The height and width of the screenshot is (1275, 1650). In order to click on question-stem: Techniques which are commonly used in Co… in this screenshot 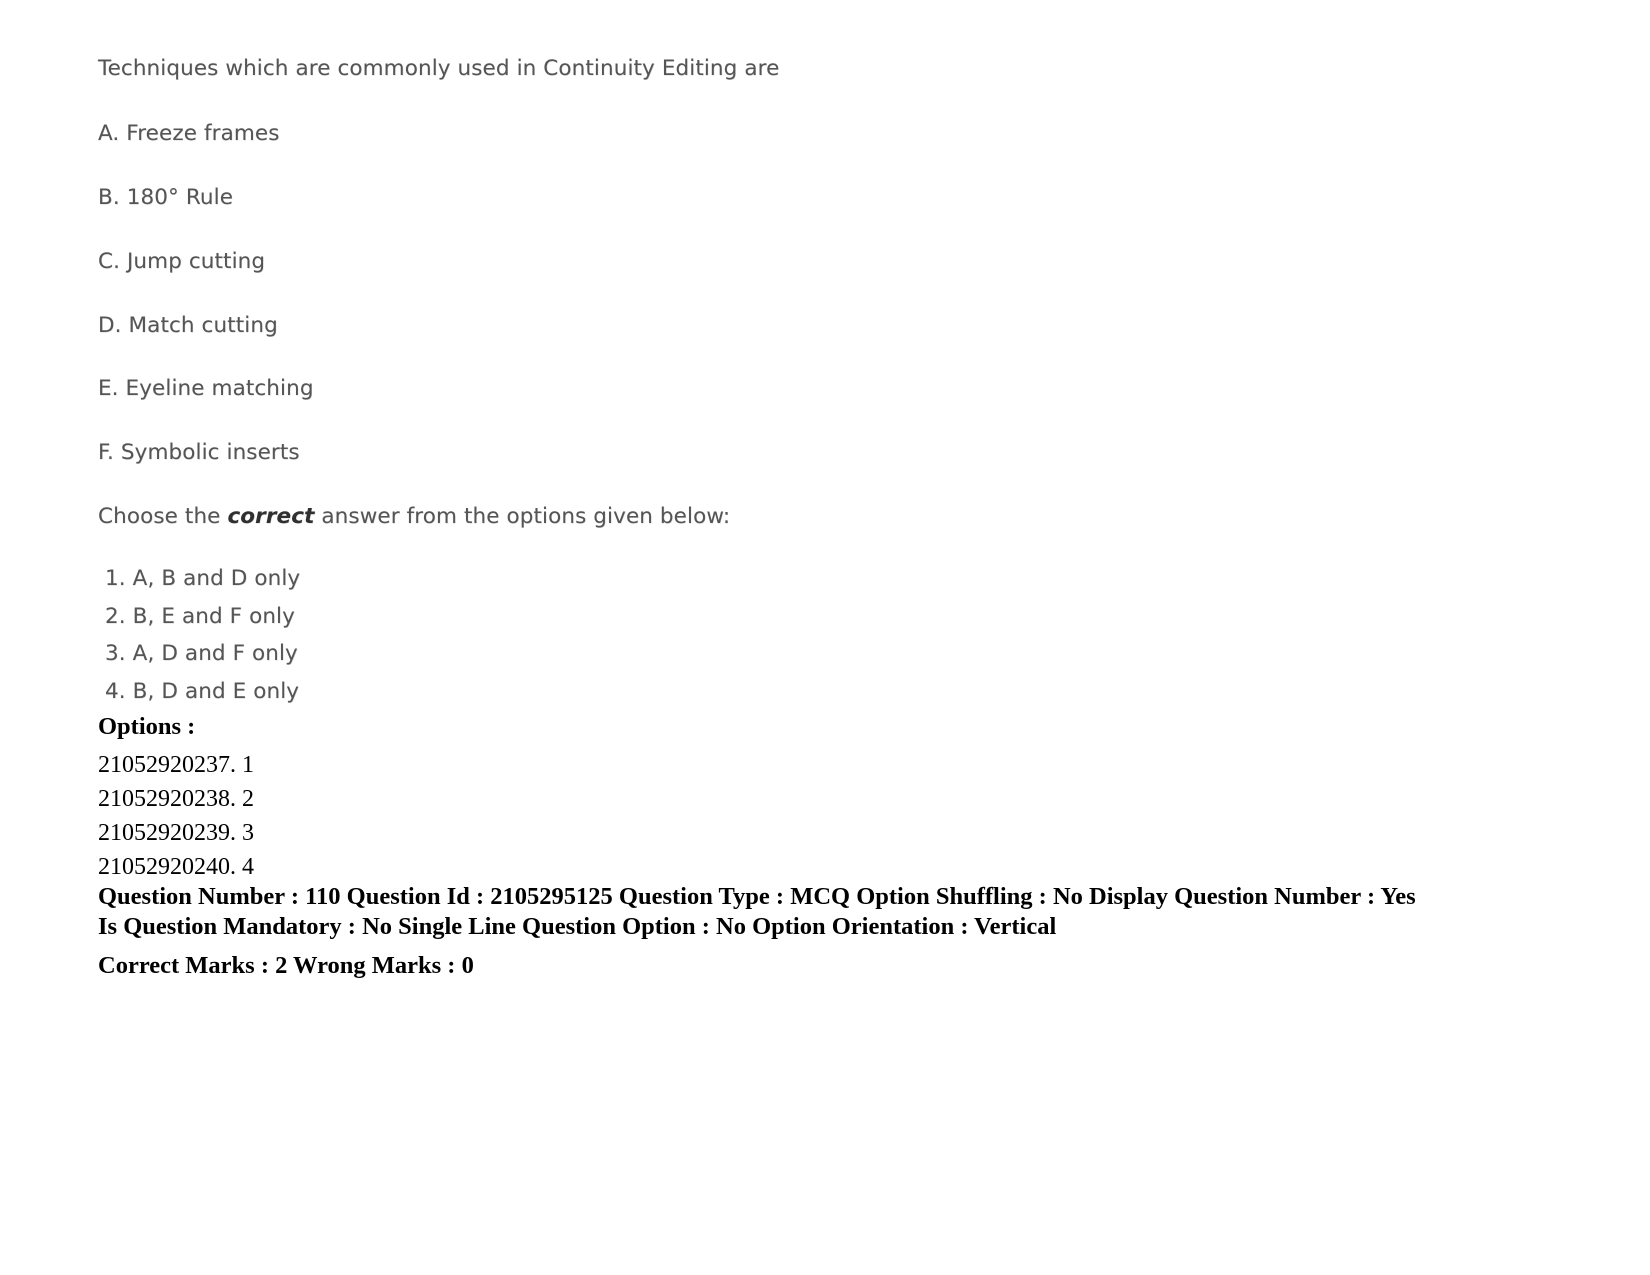, I will do `click(439, 68)`.